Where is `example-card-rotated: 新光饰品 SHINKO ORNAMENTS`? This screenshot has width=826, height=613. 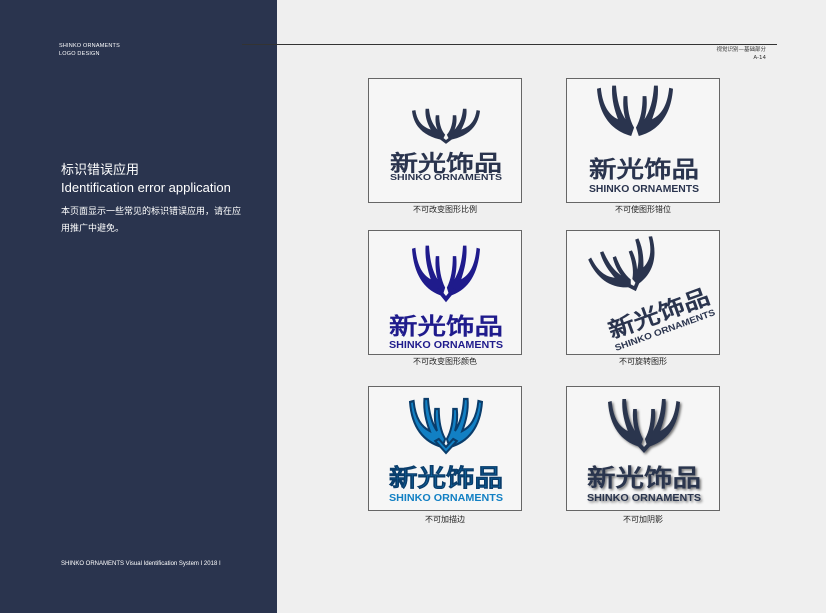
example-card-rotated: 新光饰品 SHINKO ORNAMENTS is located at coordinates (643, 292).